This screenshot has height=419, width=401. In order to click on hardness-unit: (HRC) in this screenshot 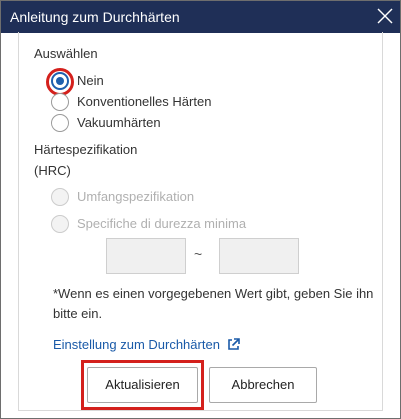, I will do `click(52, 170)`.